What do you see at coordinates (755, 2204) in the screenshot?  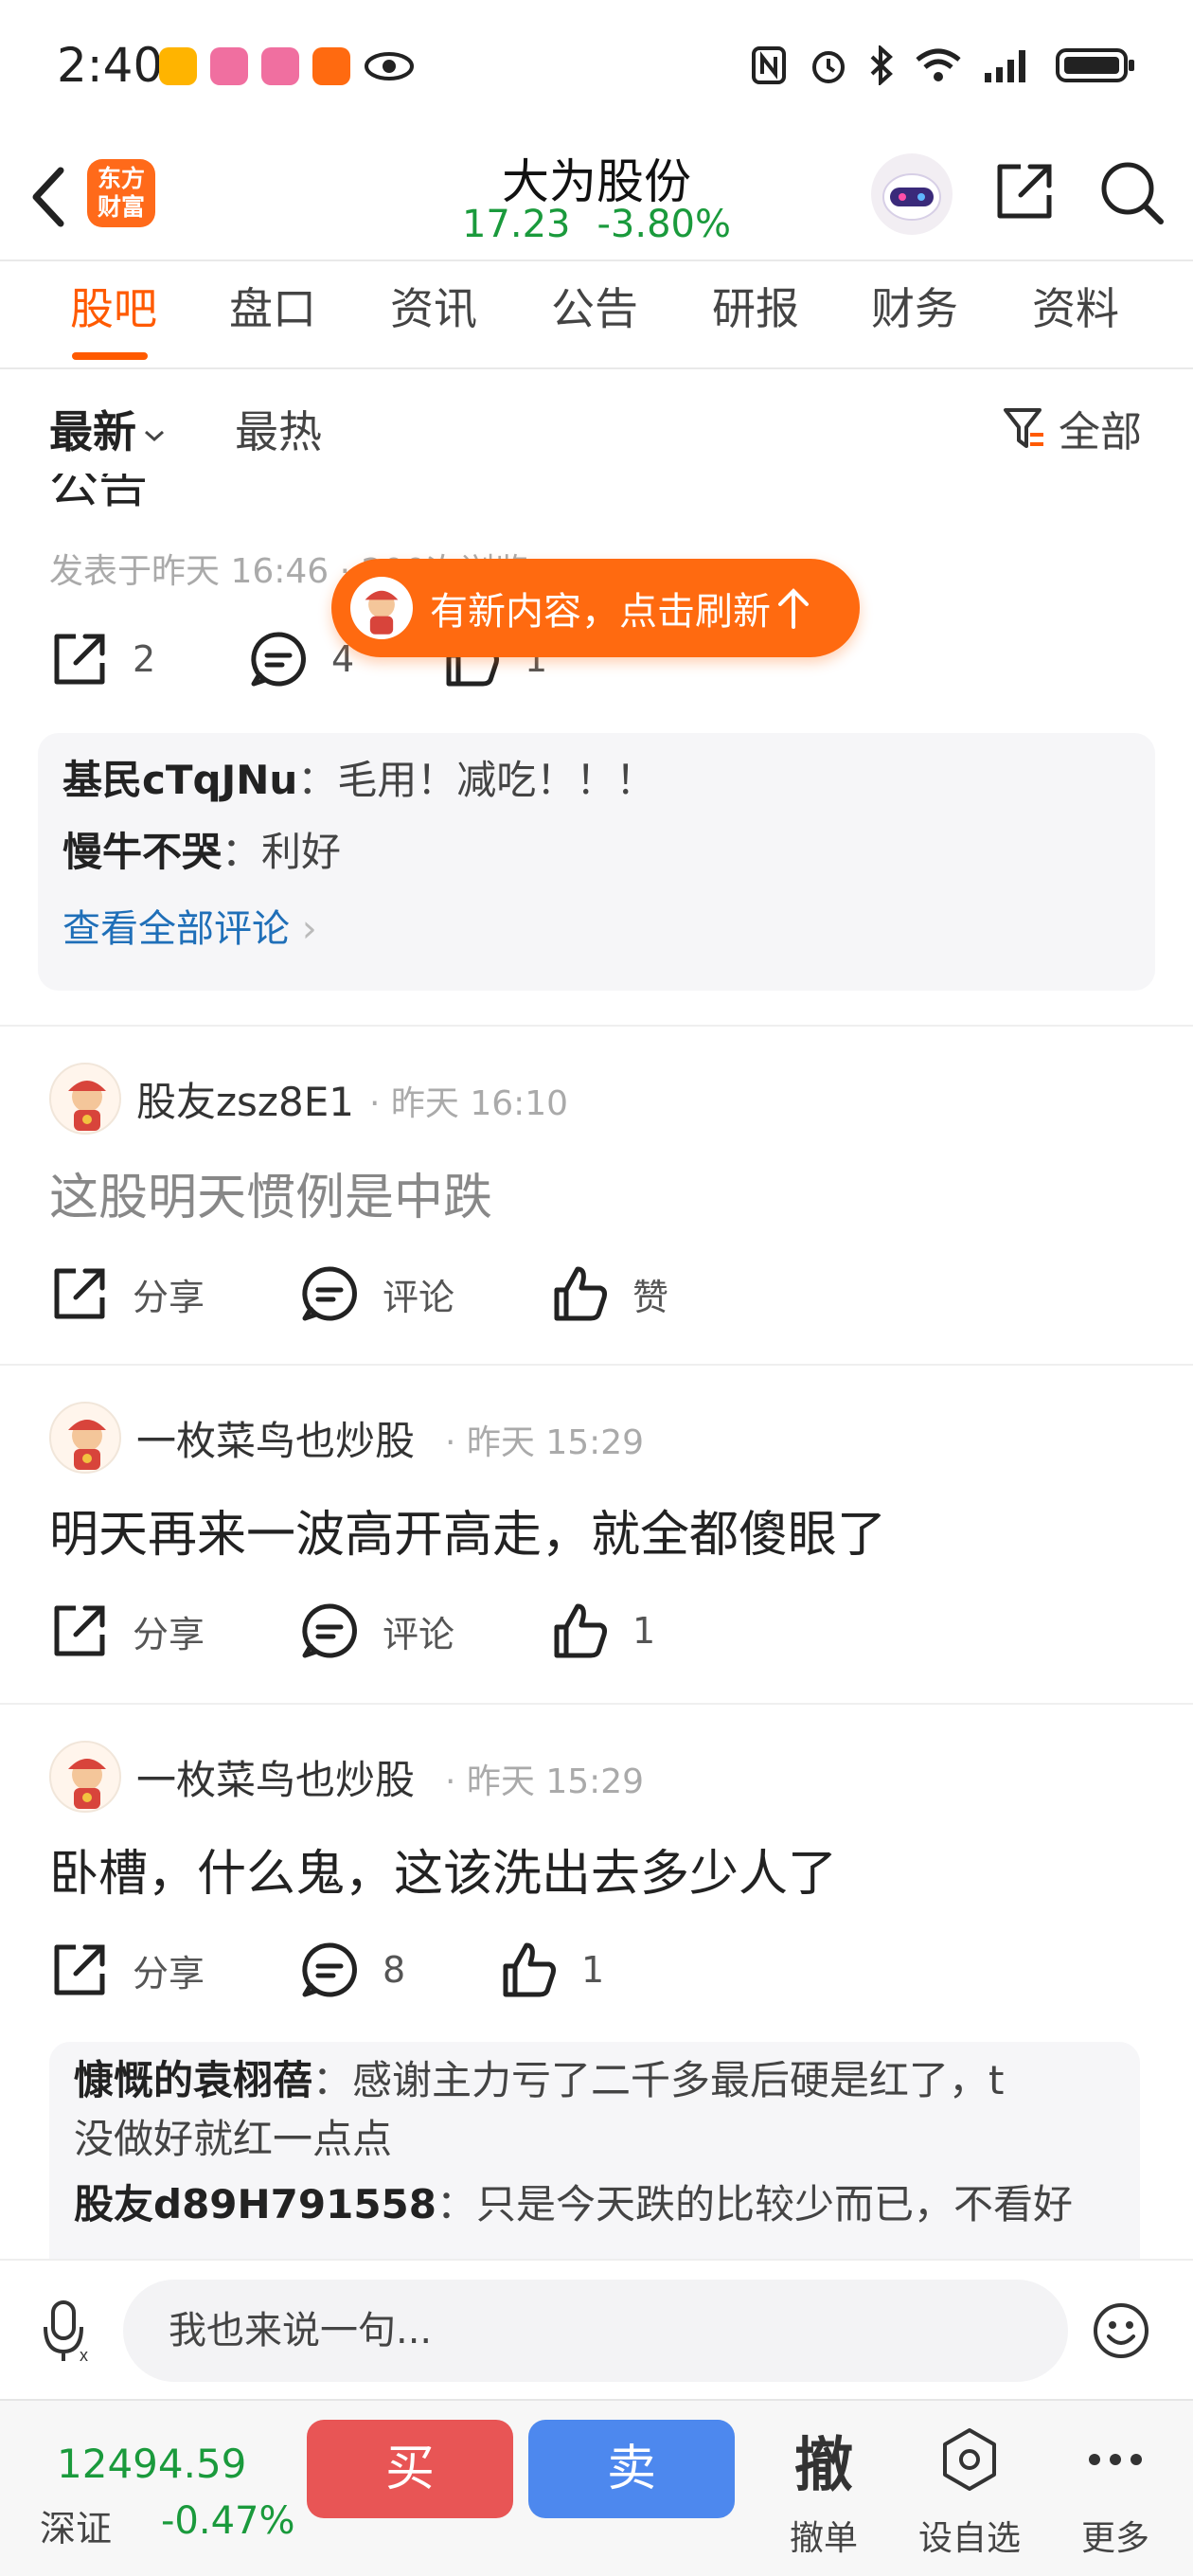 I see `comment-text: ：只是今天跌的比较少而已，不看好` at bounding box center [755, 2204].